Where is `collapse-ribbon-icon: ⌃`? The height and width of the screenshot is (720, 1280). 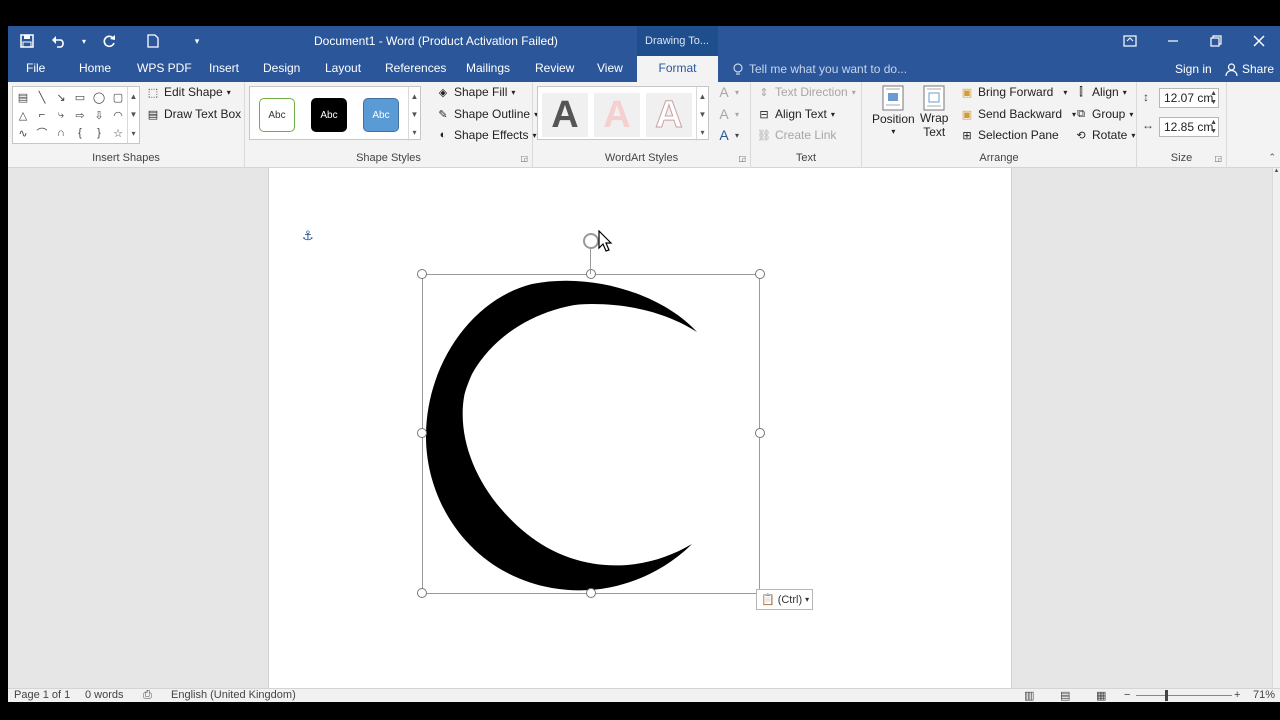 collapse-ribbon-icon: ⌃ is located at coordinates (1272, 157).